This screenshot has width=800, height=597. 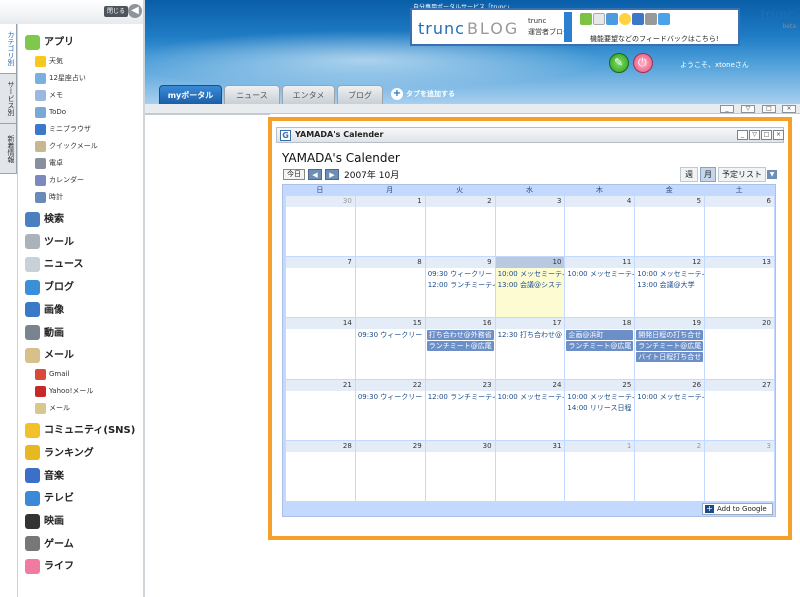 I want to click on day-cell: 7, so click(x=320, y=287).